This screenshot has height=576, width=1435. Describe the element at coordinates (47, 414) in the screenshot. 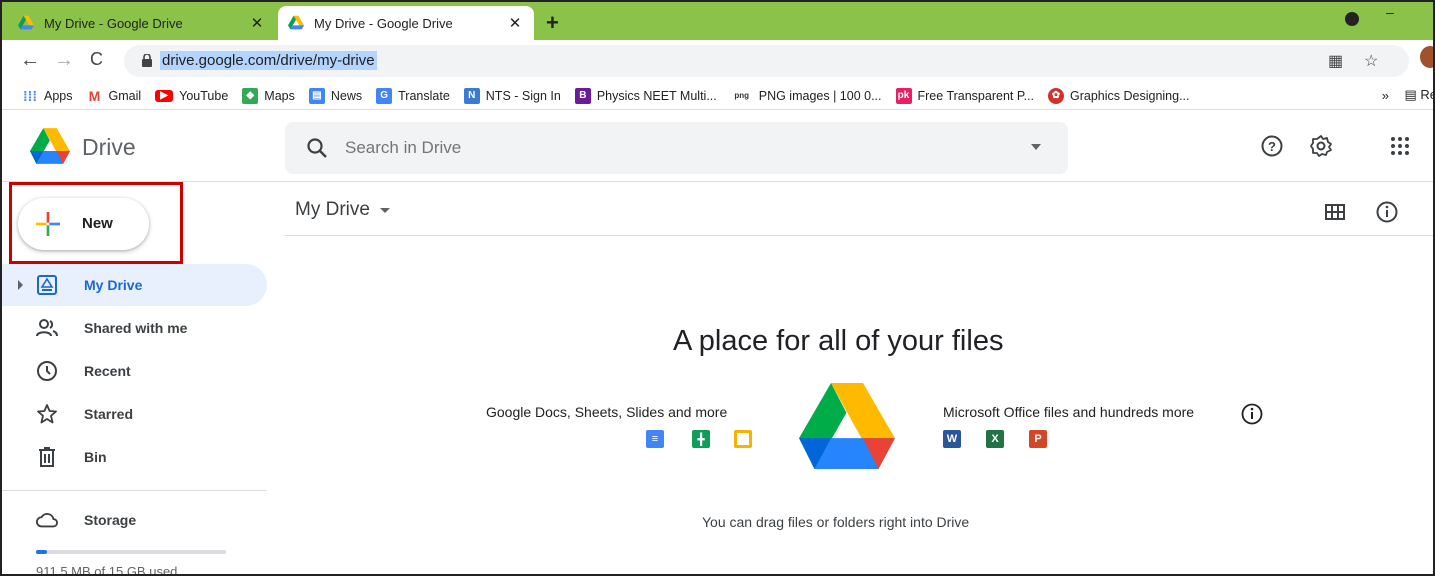

I see `star-icon` at that location.